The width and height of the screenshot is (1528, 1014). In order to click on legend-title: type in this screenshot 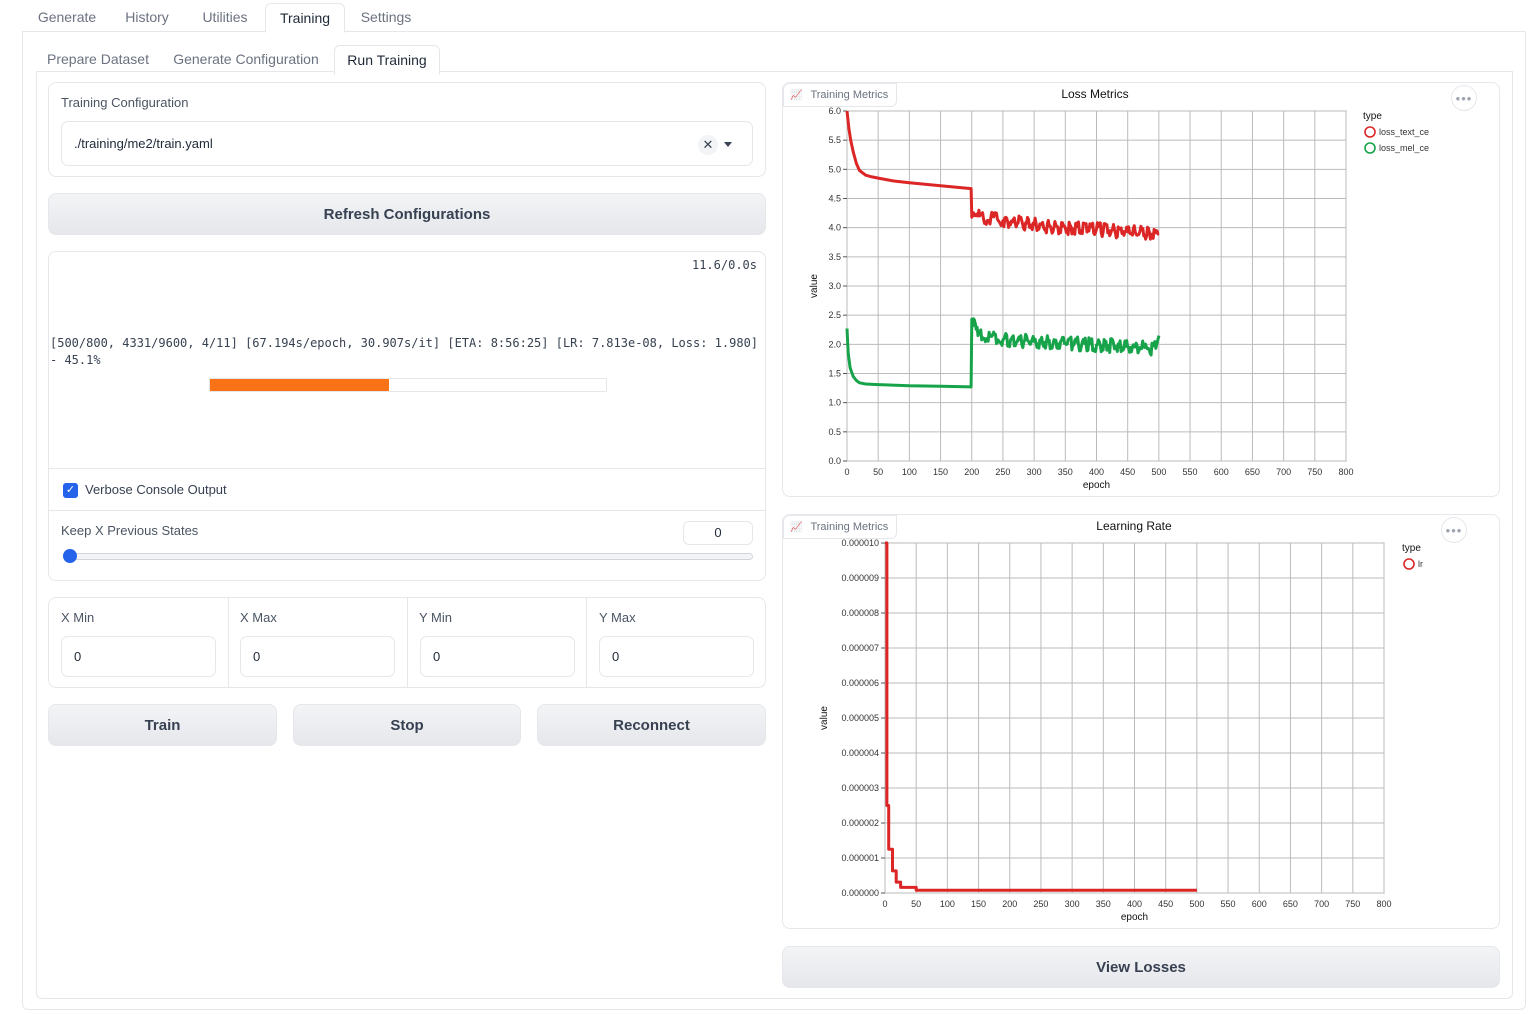, I will do `click(1372, 116)`.